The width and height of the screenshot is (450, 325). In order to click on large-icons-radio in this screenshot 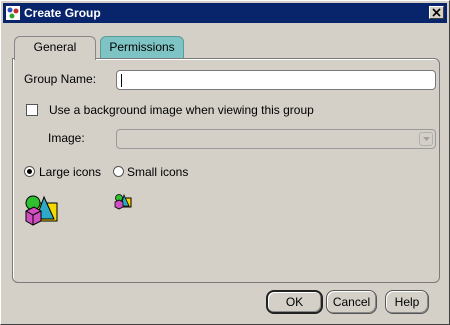, I will do `click(29, 171)`.